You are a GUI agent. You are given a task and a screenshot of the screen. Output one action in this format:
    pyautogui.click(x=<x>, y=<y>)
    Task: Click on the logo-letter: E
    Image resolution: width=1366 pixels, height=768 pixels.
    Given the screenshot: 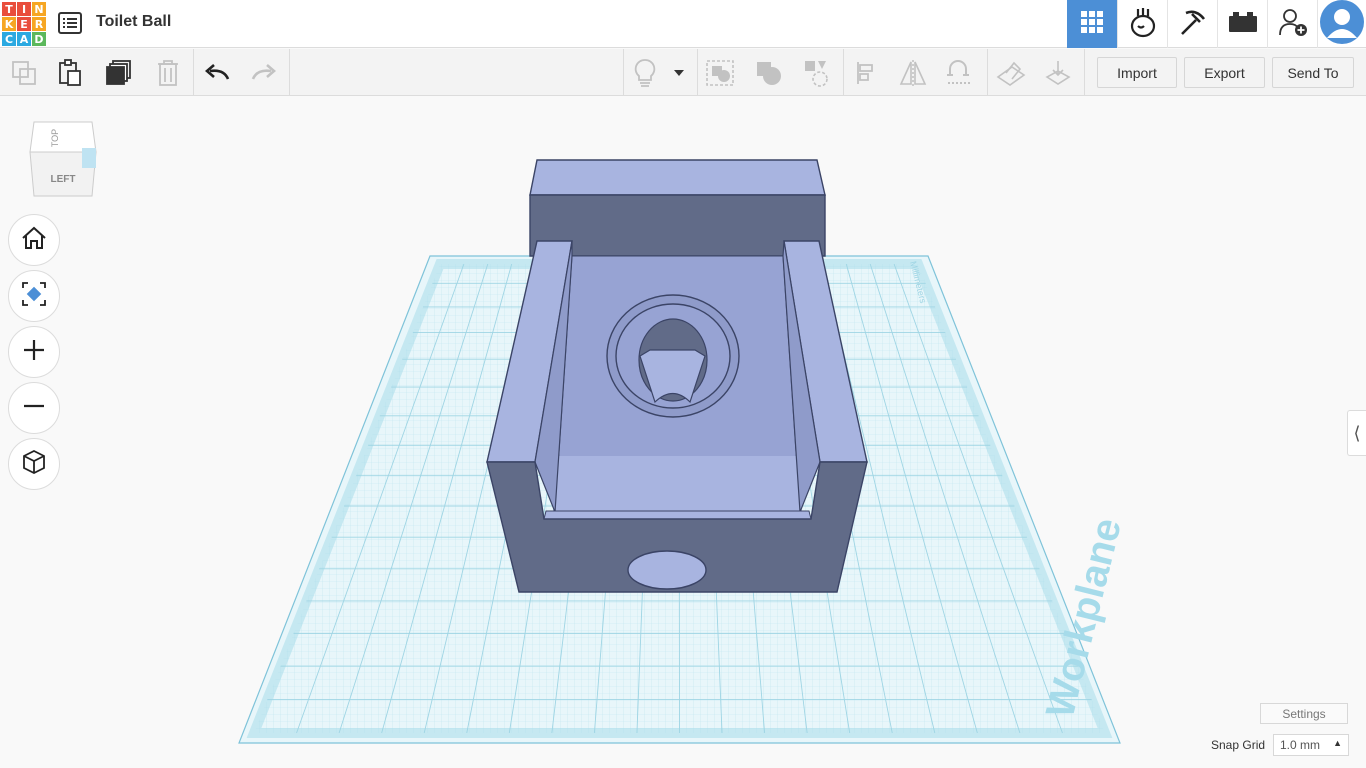 What is the action you would take?
    pyautogui.click(x=24, y=24)
    